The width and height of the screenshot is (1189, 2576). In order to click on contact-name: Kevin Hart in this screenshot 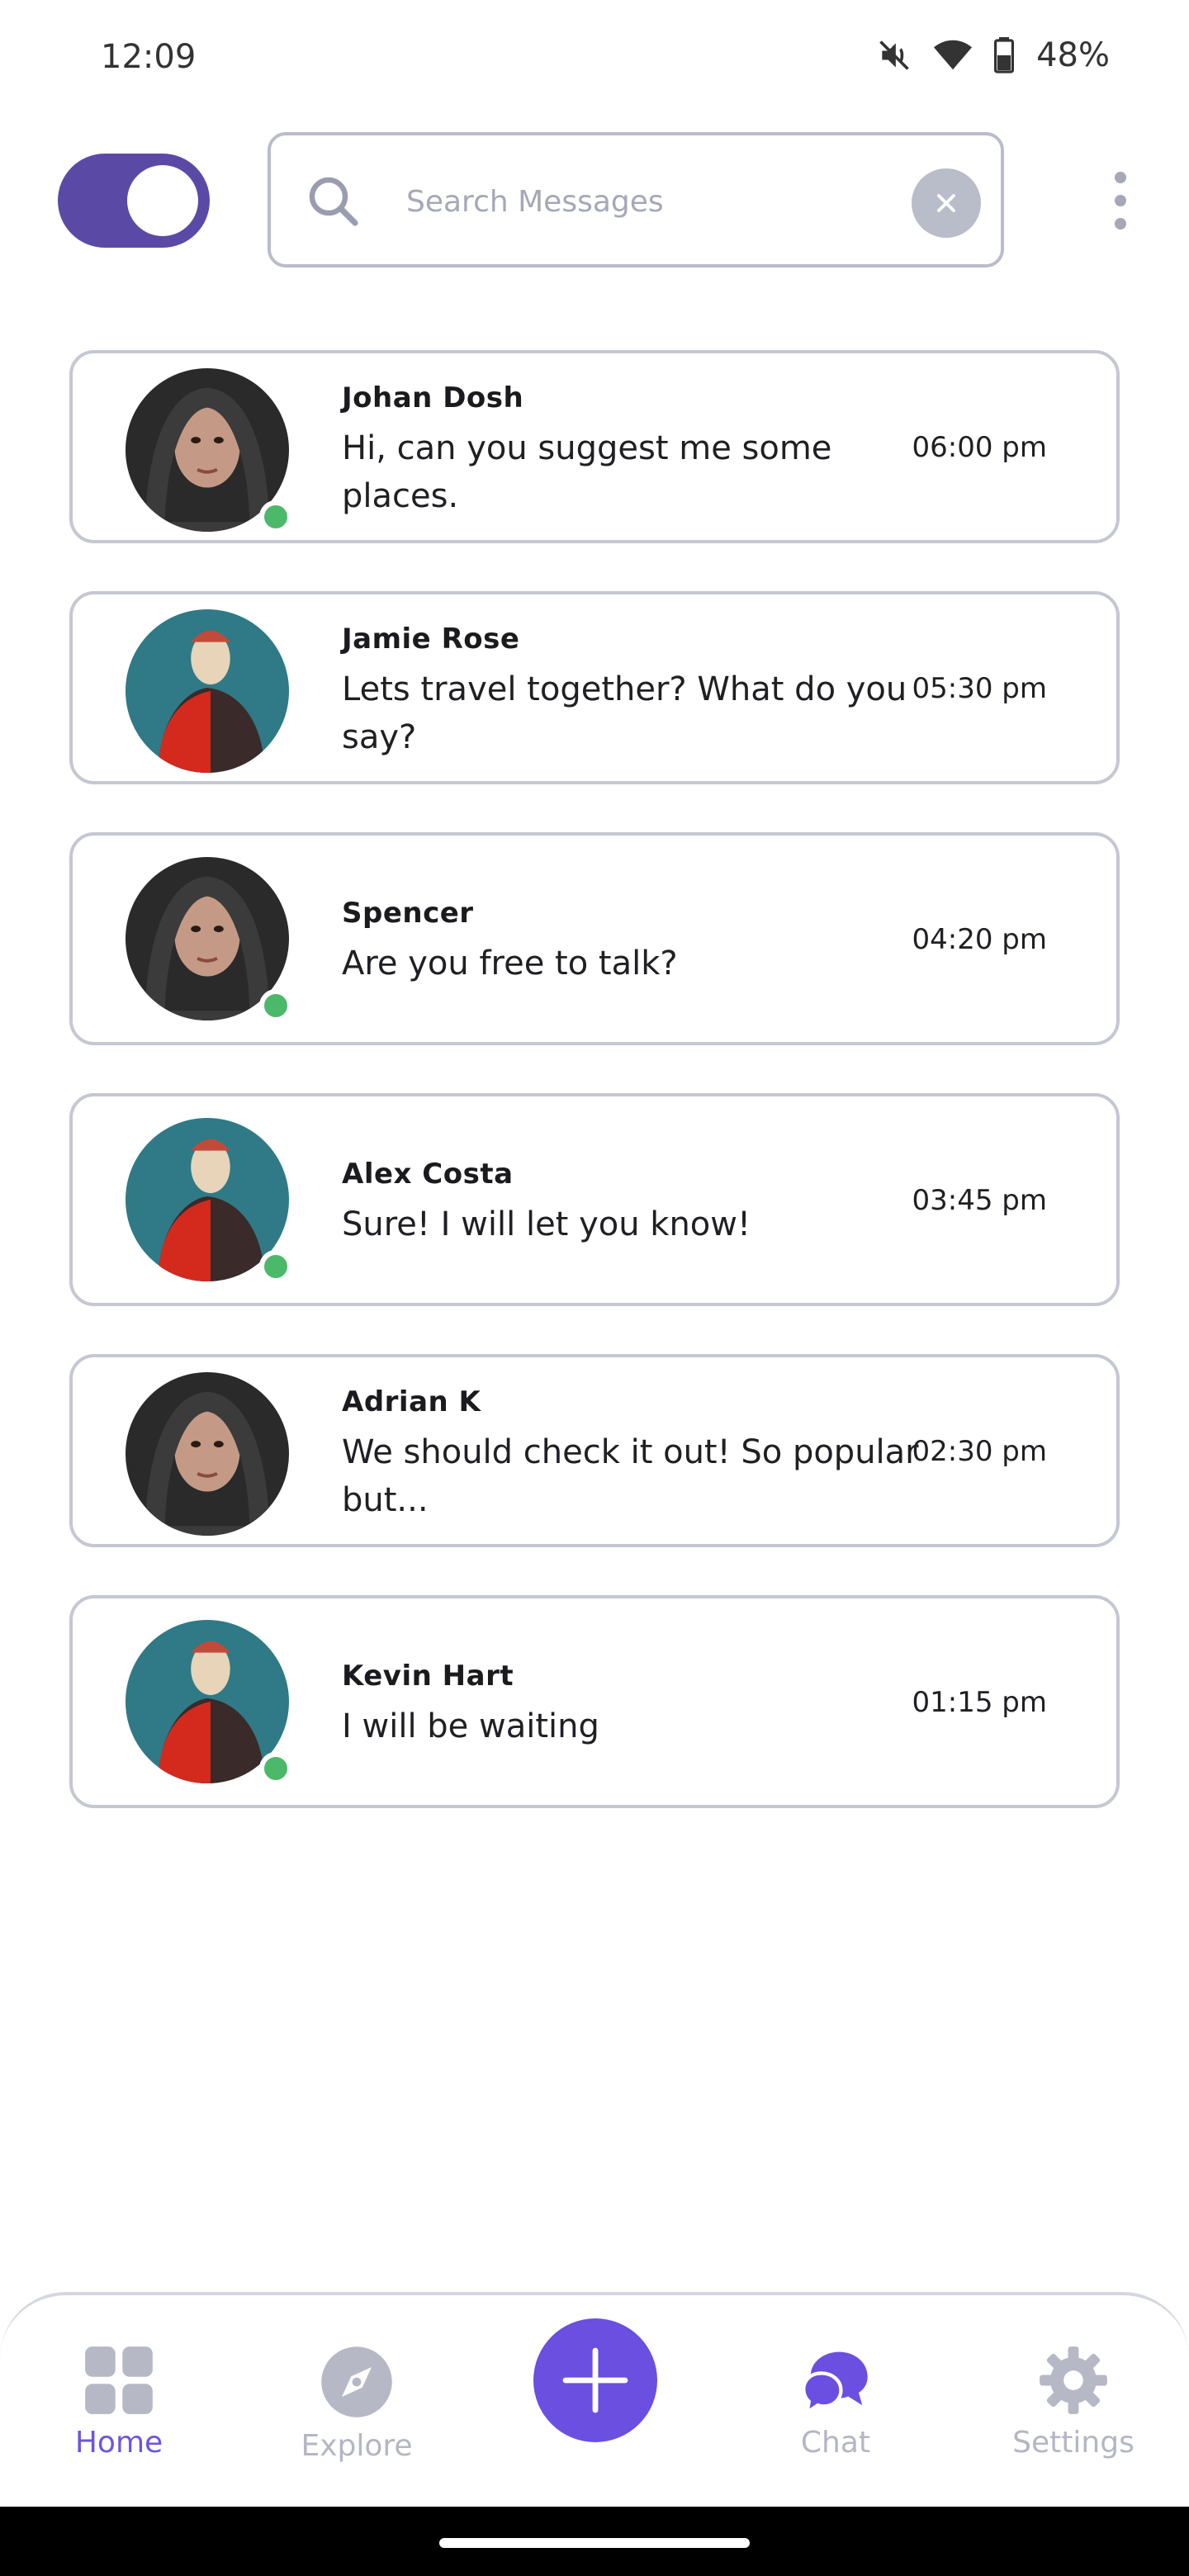, I will do `click(428, 1676)`.